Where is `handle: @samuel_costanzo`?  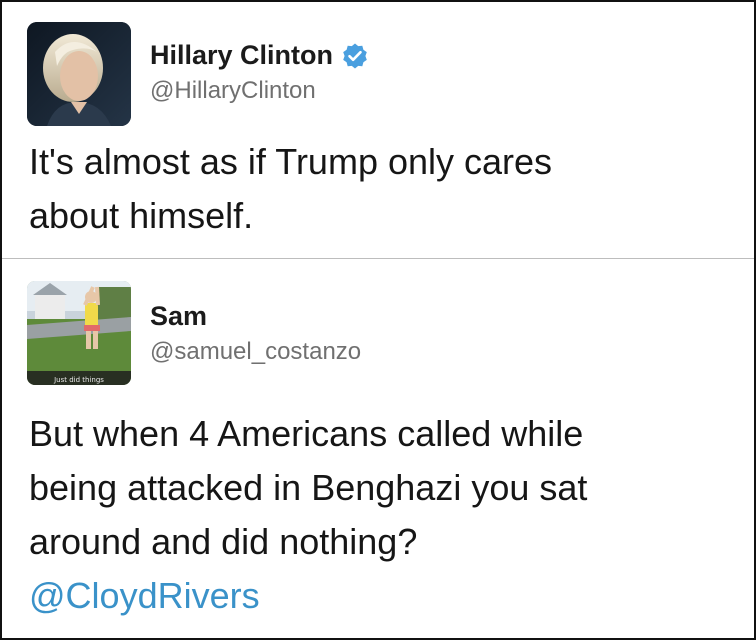 handle: @samuel_costanzo is located at coordinates (255, 352).